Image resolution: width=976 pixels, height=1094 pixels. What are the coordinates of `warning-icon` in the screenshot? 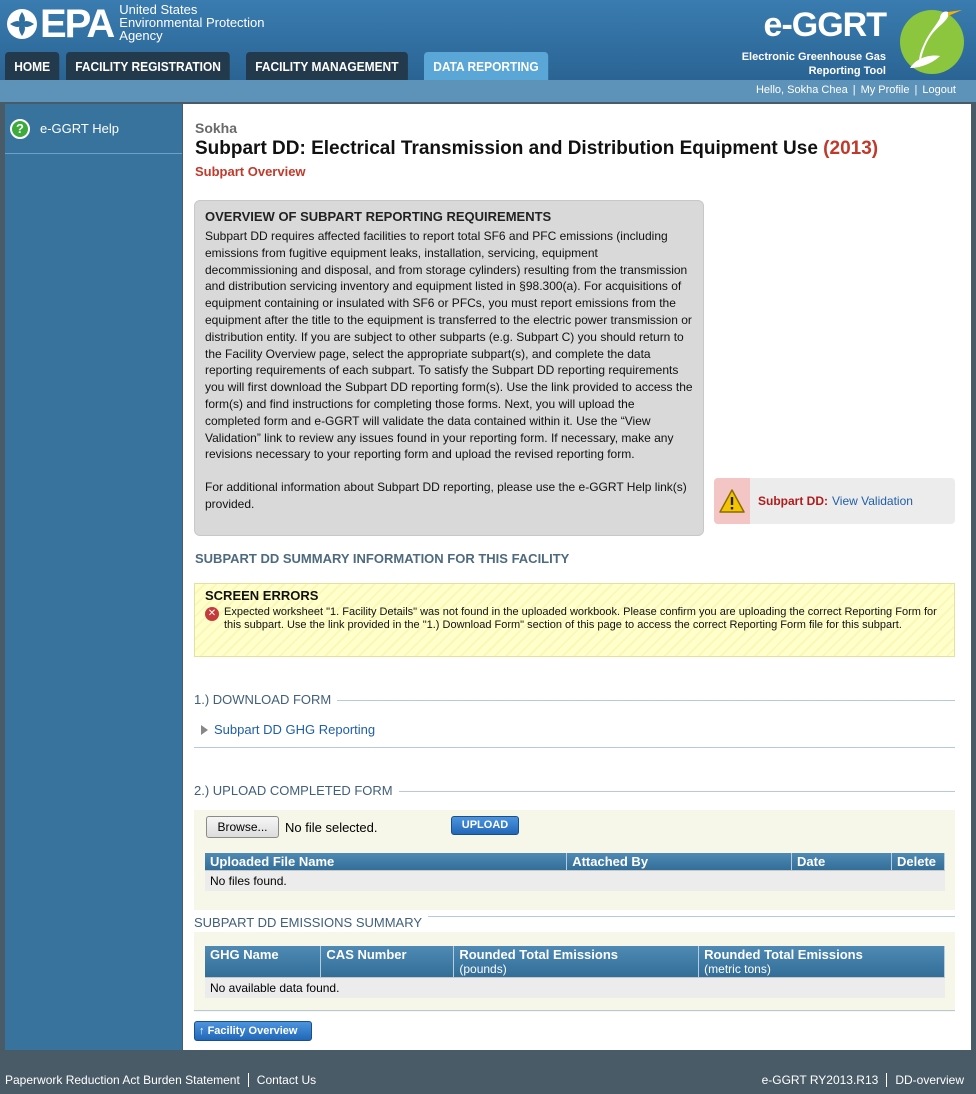 It's located at (732, 501).